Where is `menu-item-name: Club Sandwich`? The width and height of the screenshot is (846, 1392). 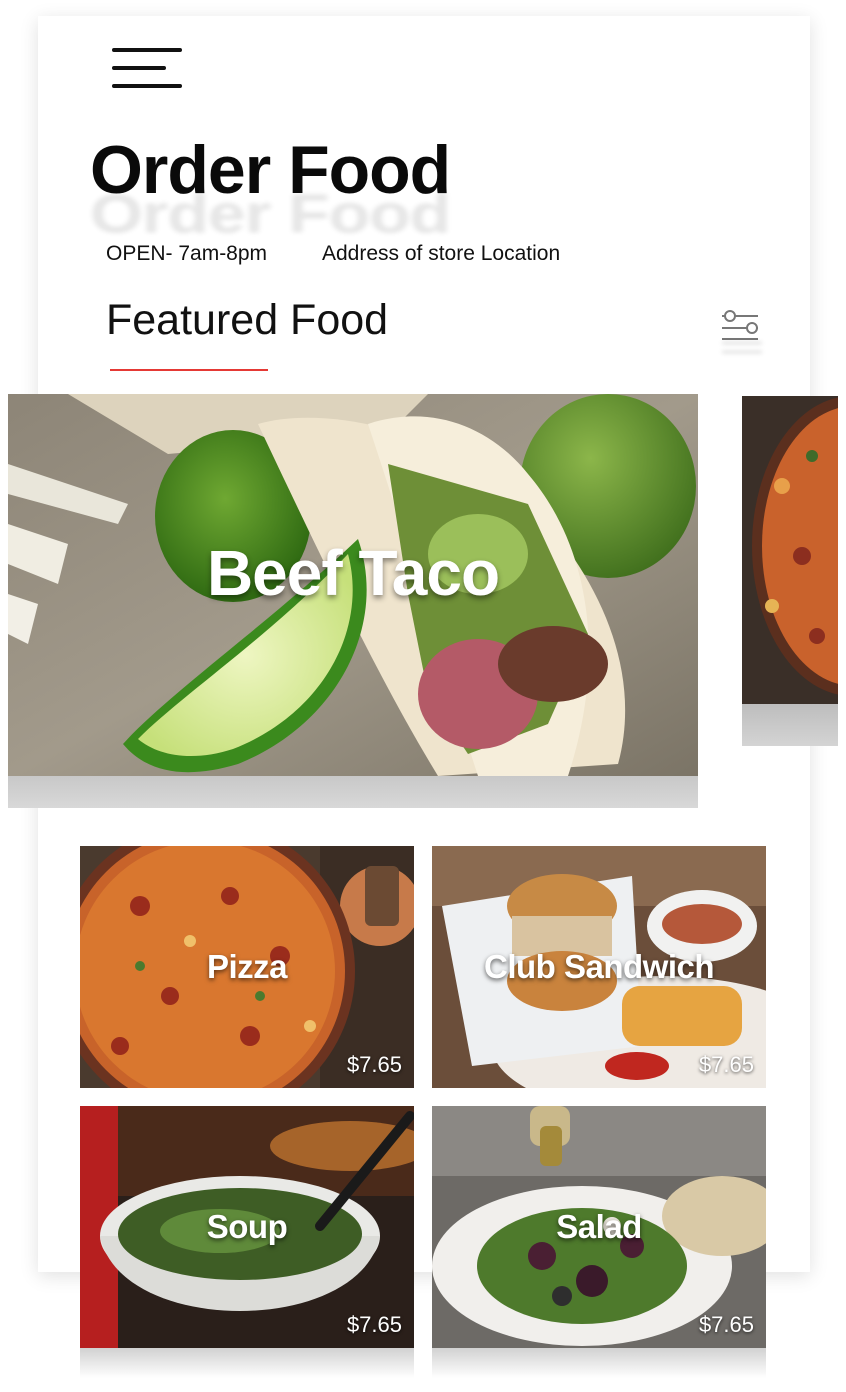 menu-item-name: Club Sandwich is located at coordinates (599, 966).